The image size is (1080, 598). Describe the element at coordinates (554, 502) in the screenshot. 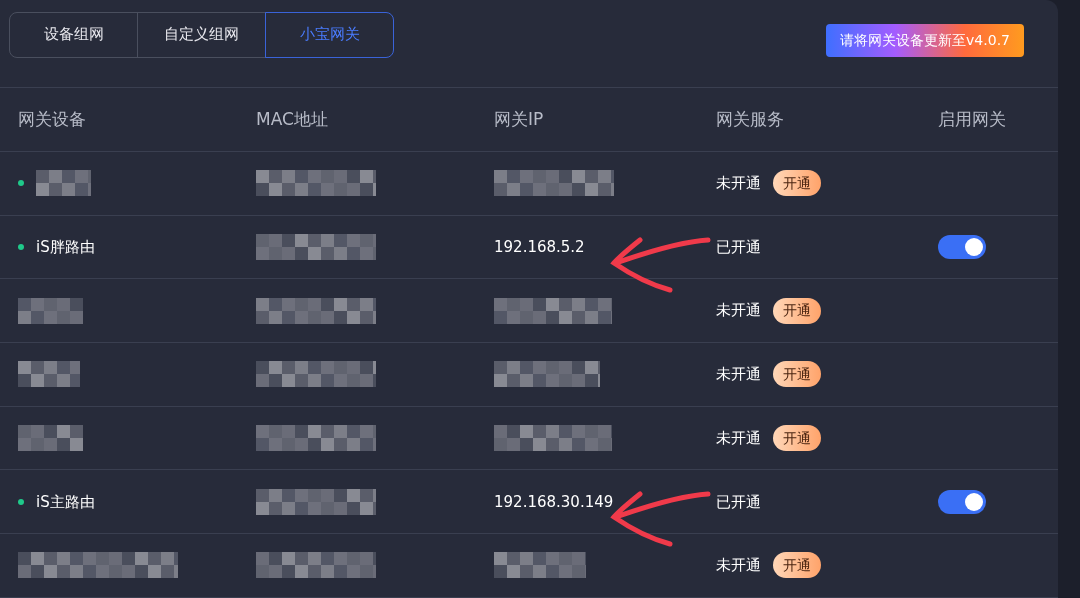

I see `table-cell-text: 192.168.30.149` at that location.